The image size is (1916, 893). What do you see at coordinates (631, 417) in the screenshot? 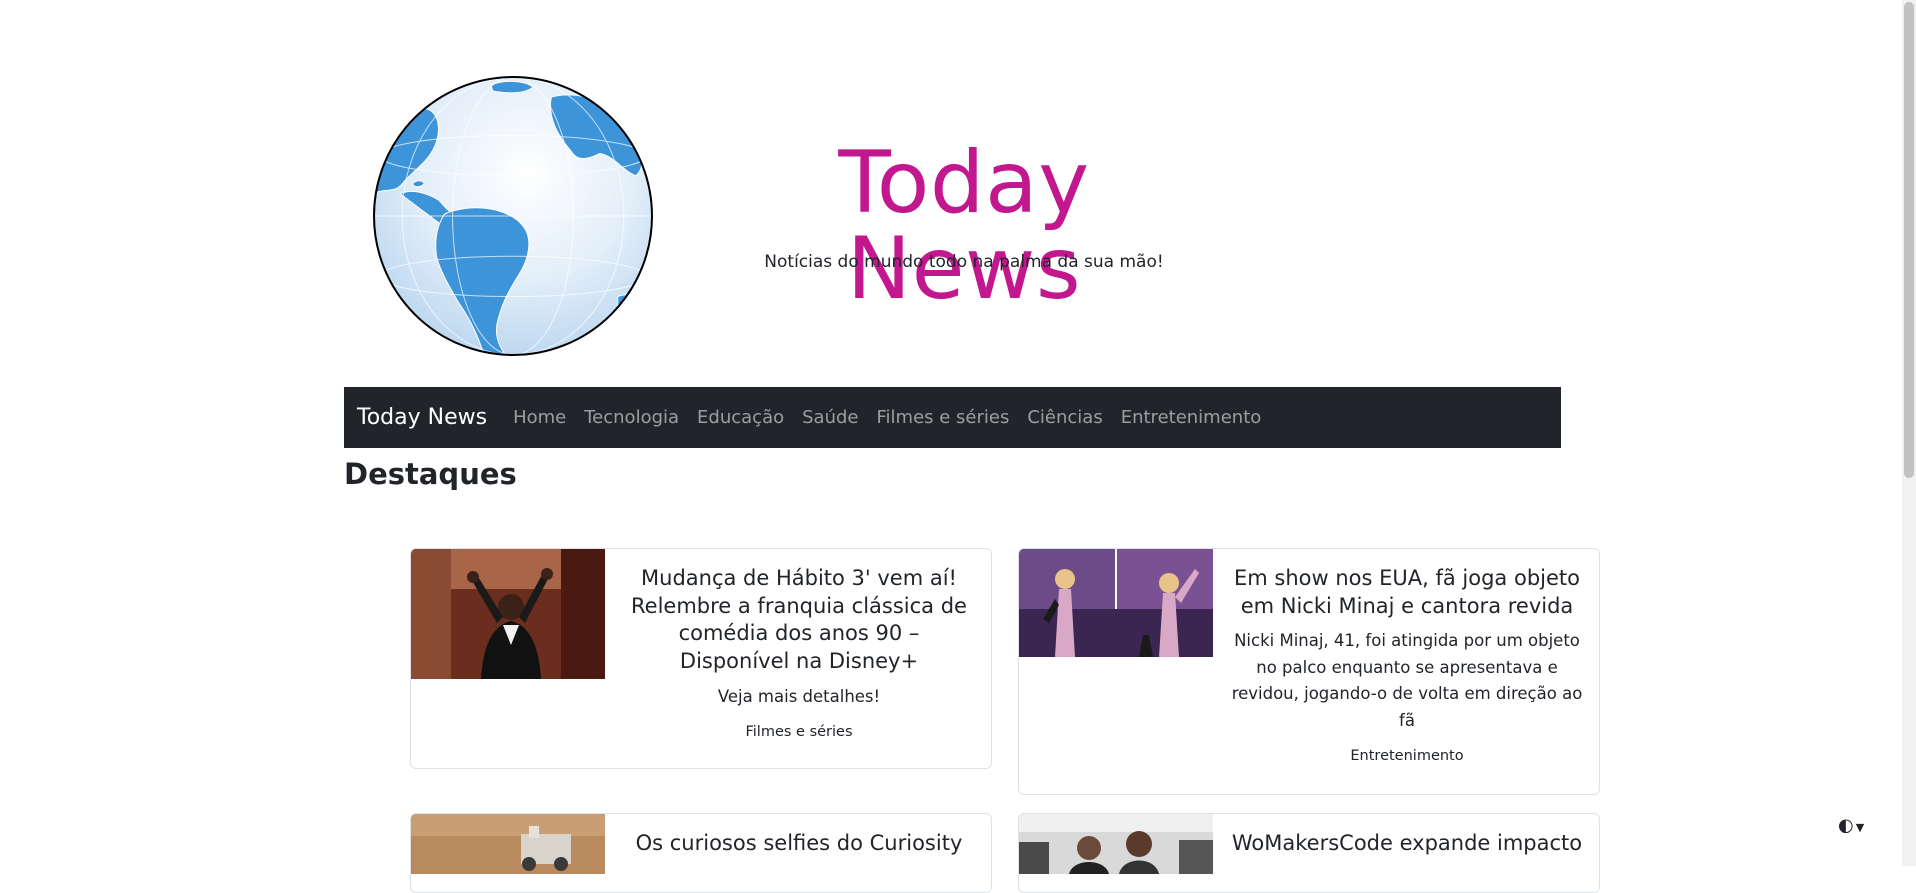
I see `nav-item-tecnologia: Tecnologia` at bounding box center [631, 417].